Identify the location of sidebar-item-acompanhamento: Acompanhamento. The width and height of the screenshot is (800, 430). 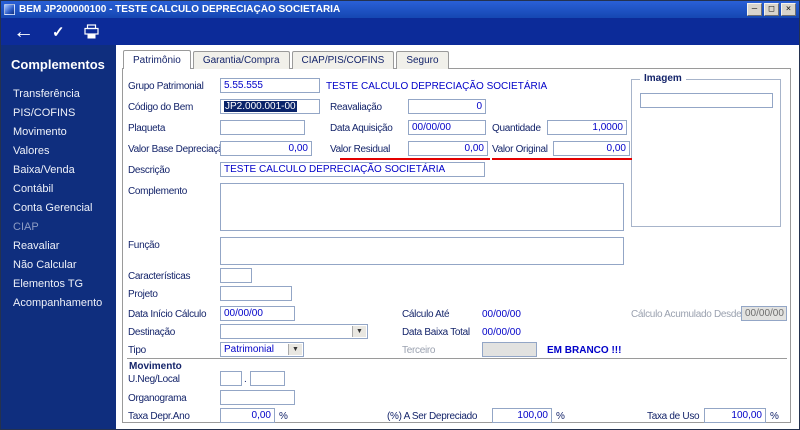
(58, 303).